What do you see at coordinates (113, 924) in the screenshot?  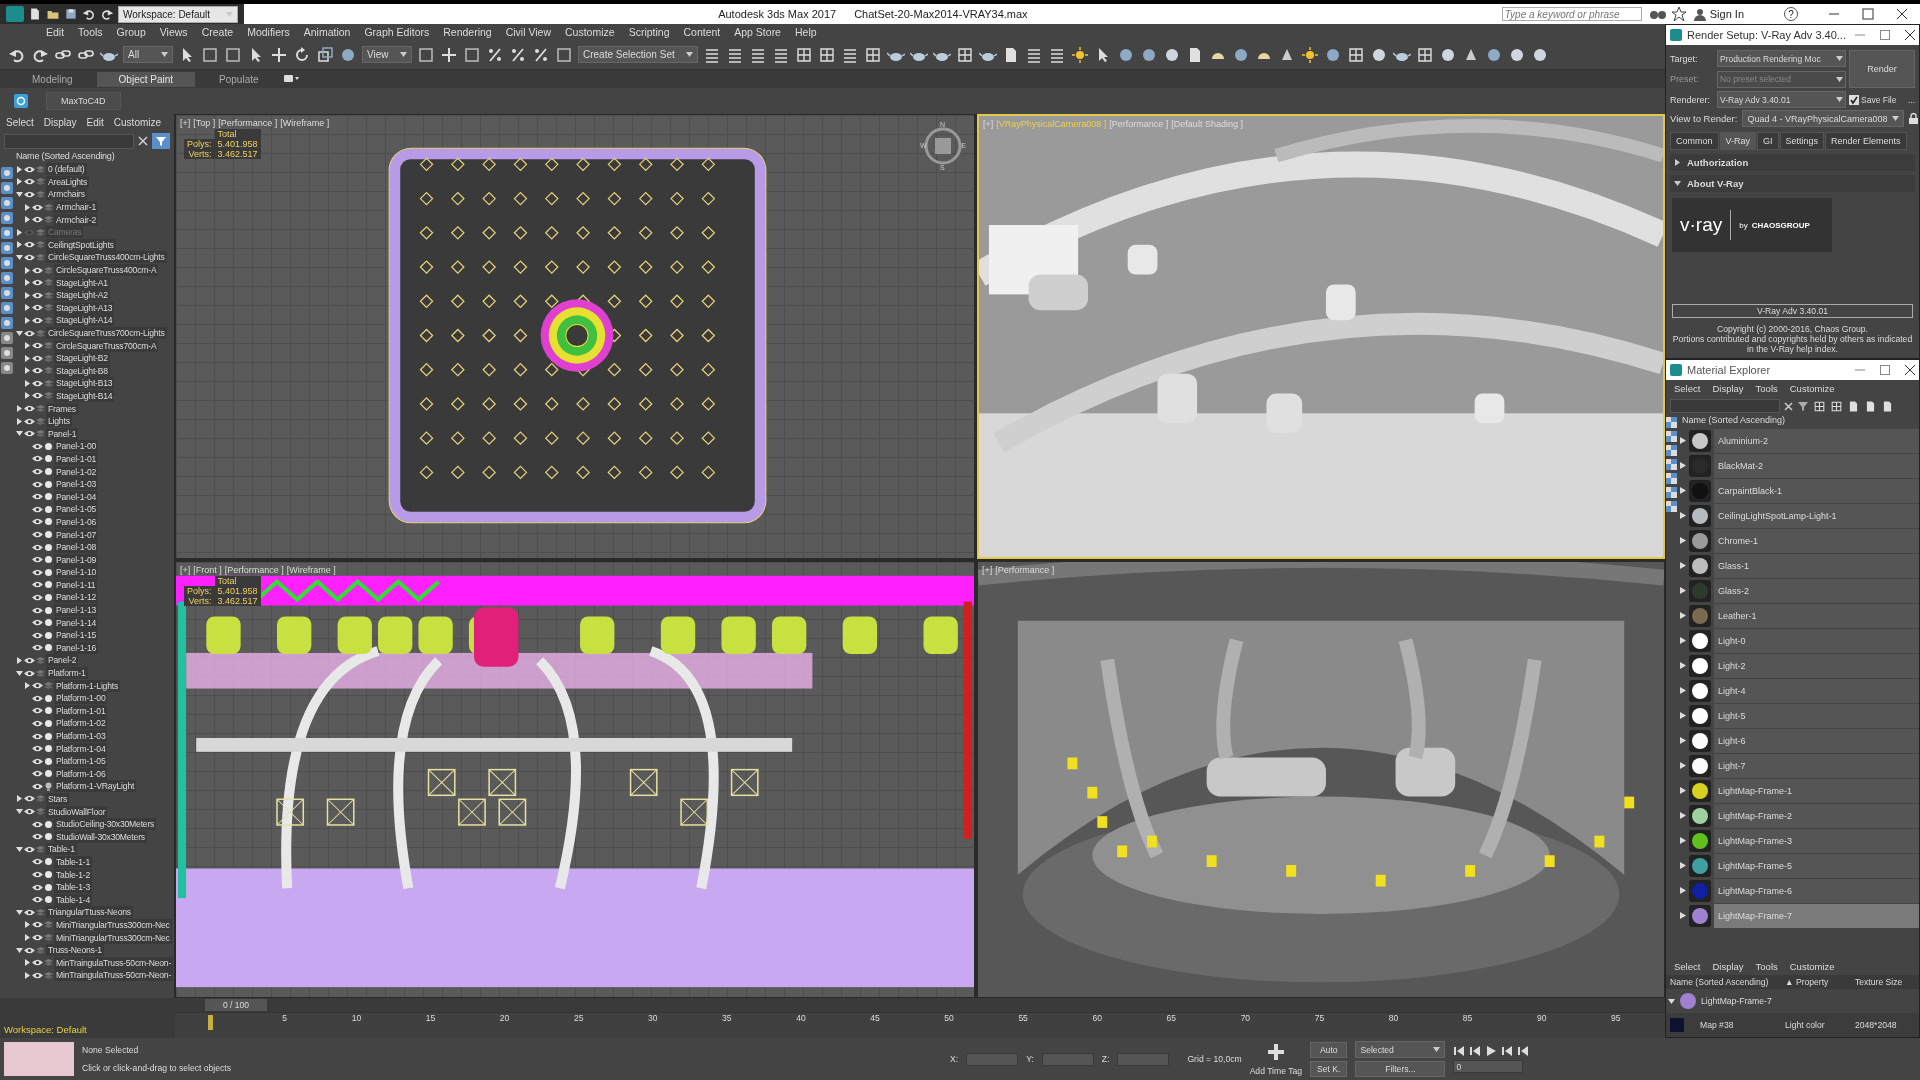 I see `layer-name: MiniTriangularTruss300cm-Nec` at bounding box center [113, 924].